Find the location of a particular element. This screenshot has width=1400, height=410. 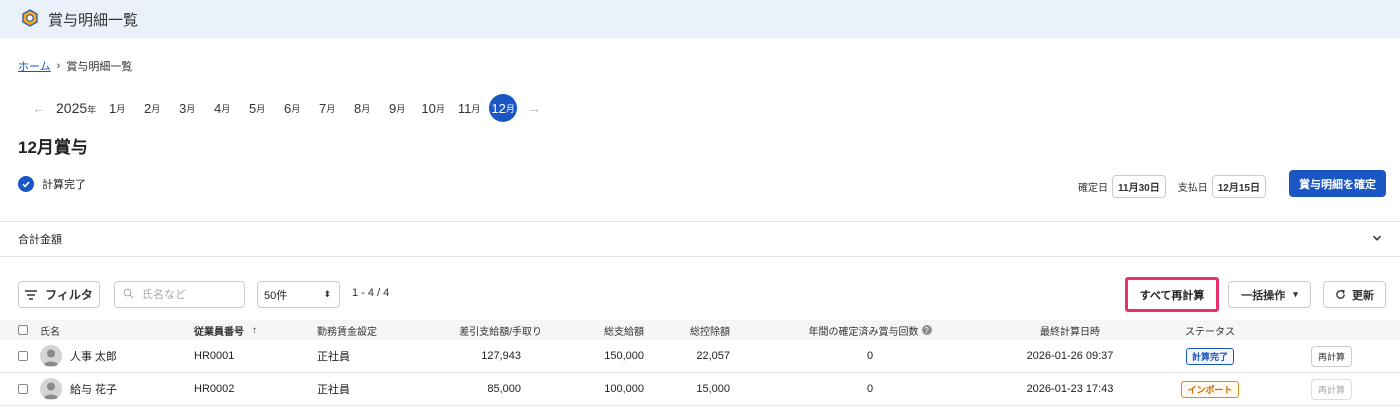

sort-asc-icon: ↑ is located at coordinates (254, 330).